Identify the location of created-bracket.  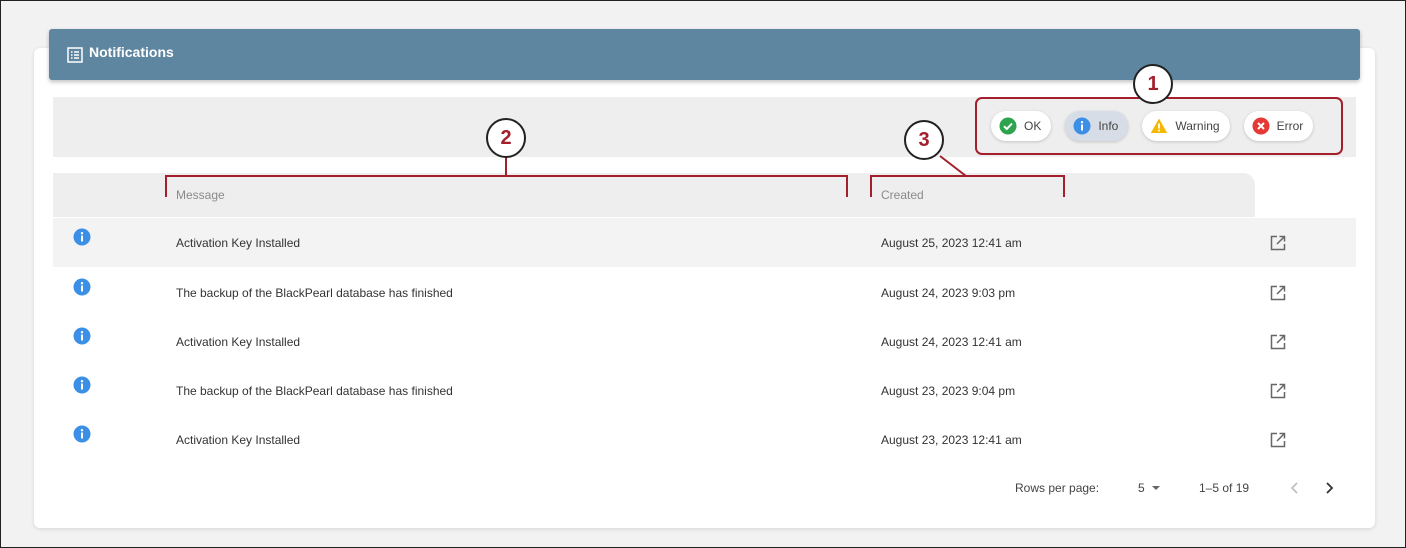
(967, 186).